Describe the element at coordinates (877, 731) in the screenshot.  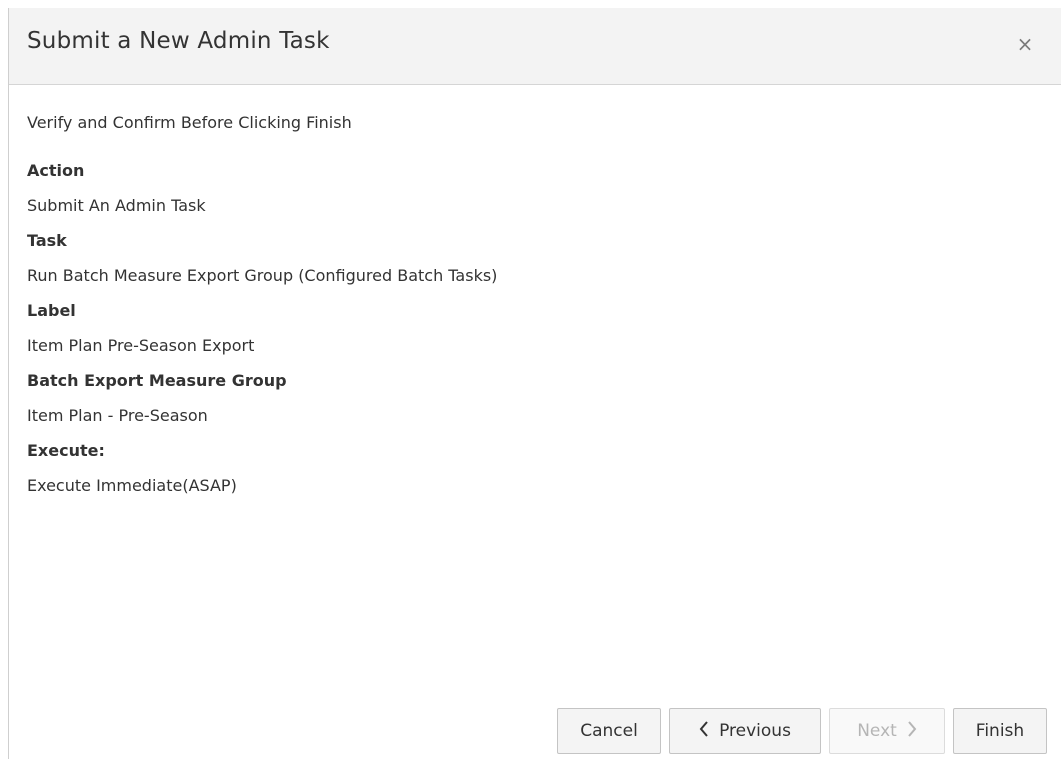
I see `next-button-label: Next` at that location.